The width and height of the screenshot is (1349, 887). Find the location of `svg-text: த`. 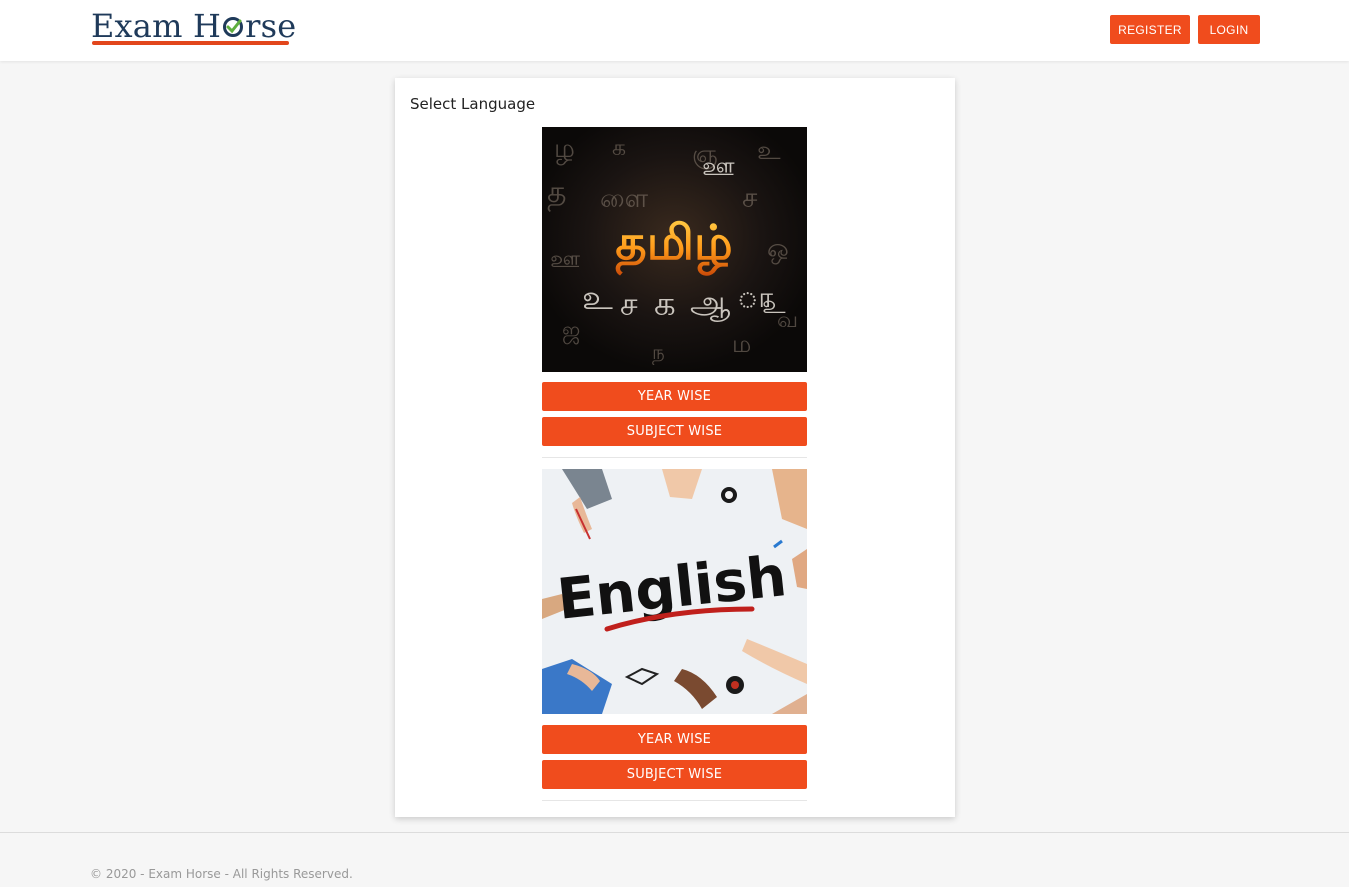

svg-text: த is located at coordinates (557, 193).